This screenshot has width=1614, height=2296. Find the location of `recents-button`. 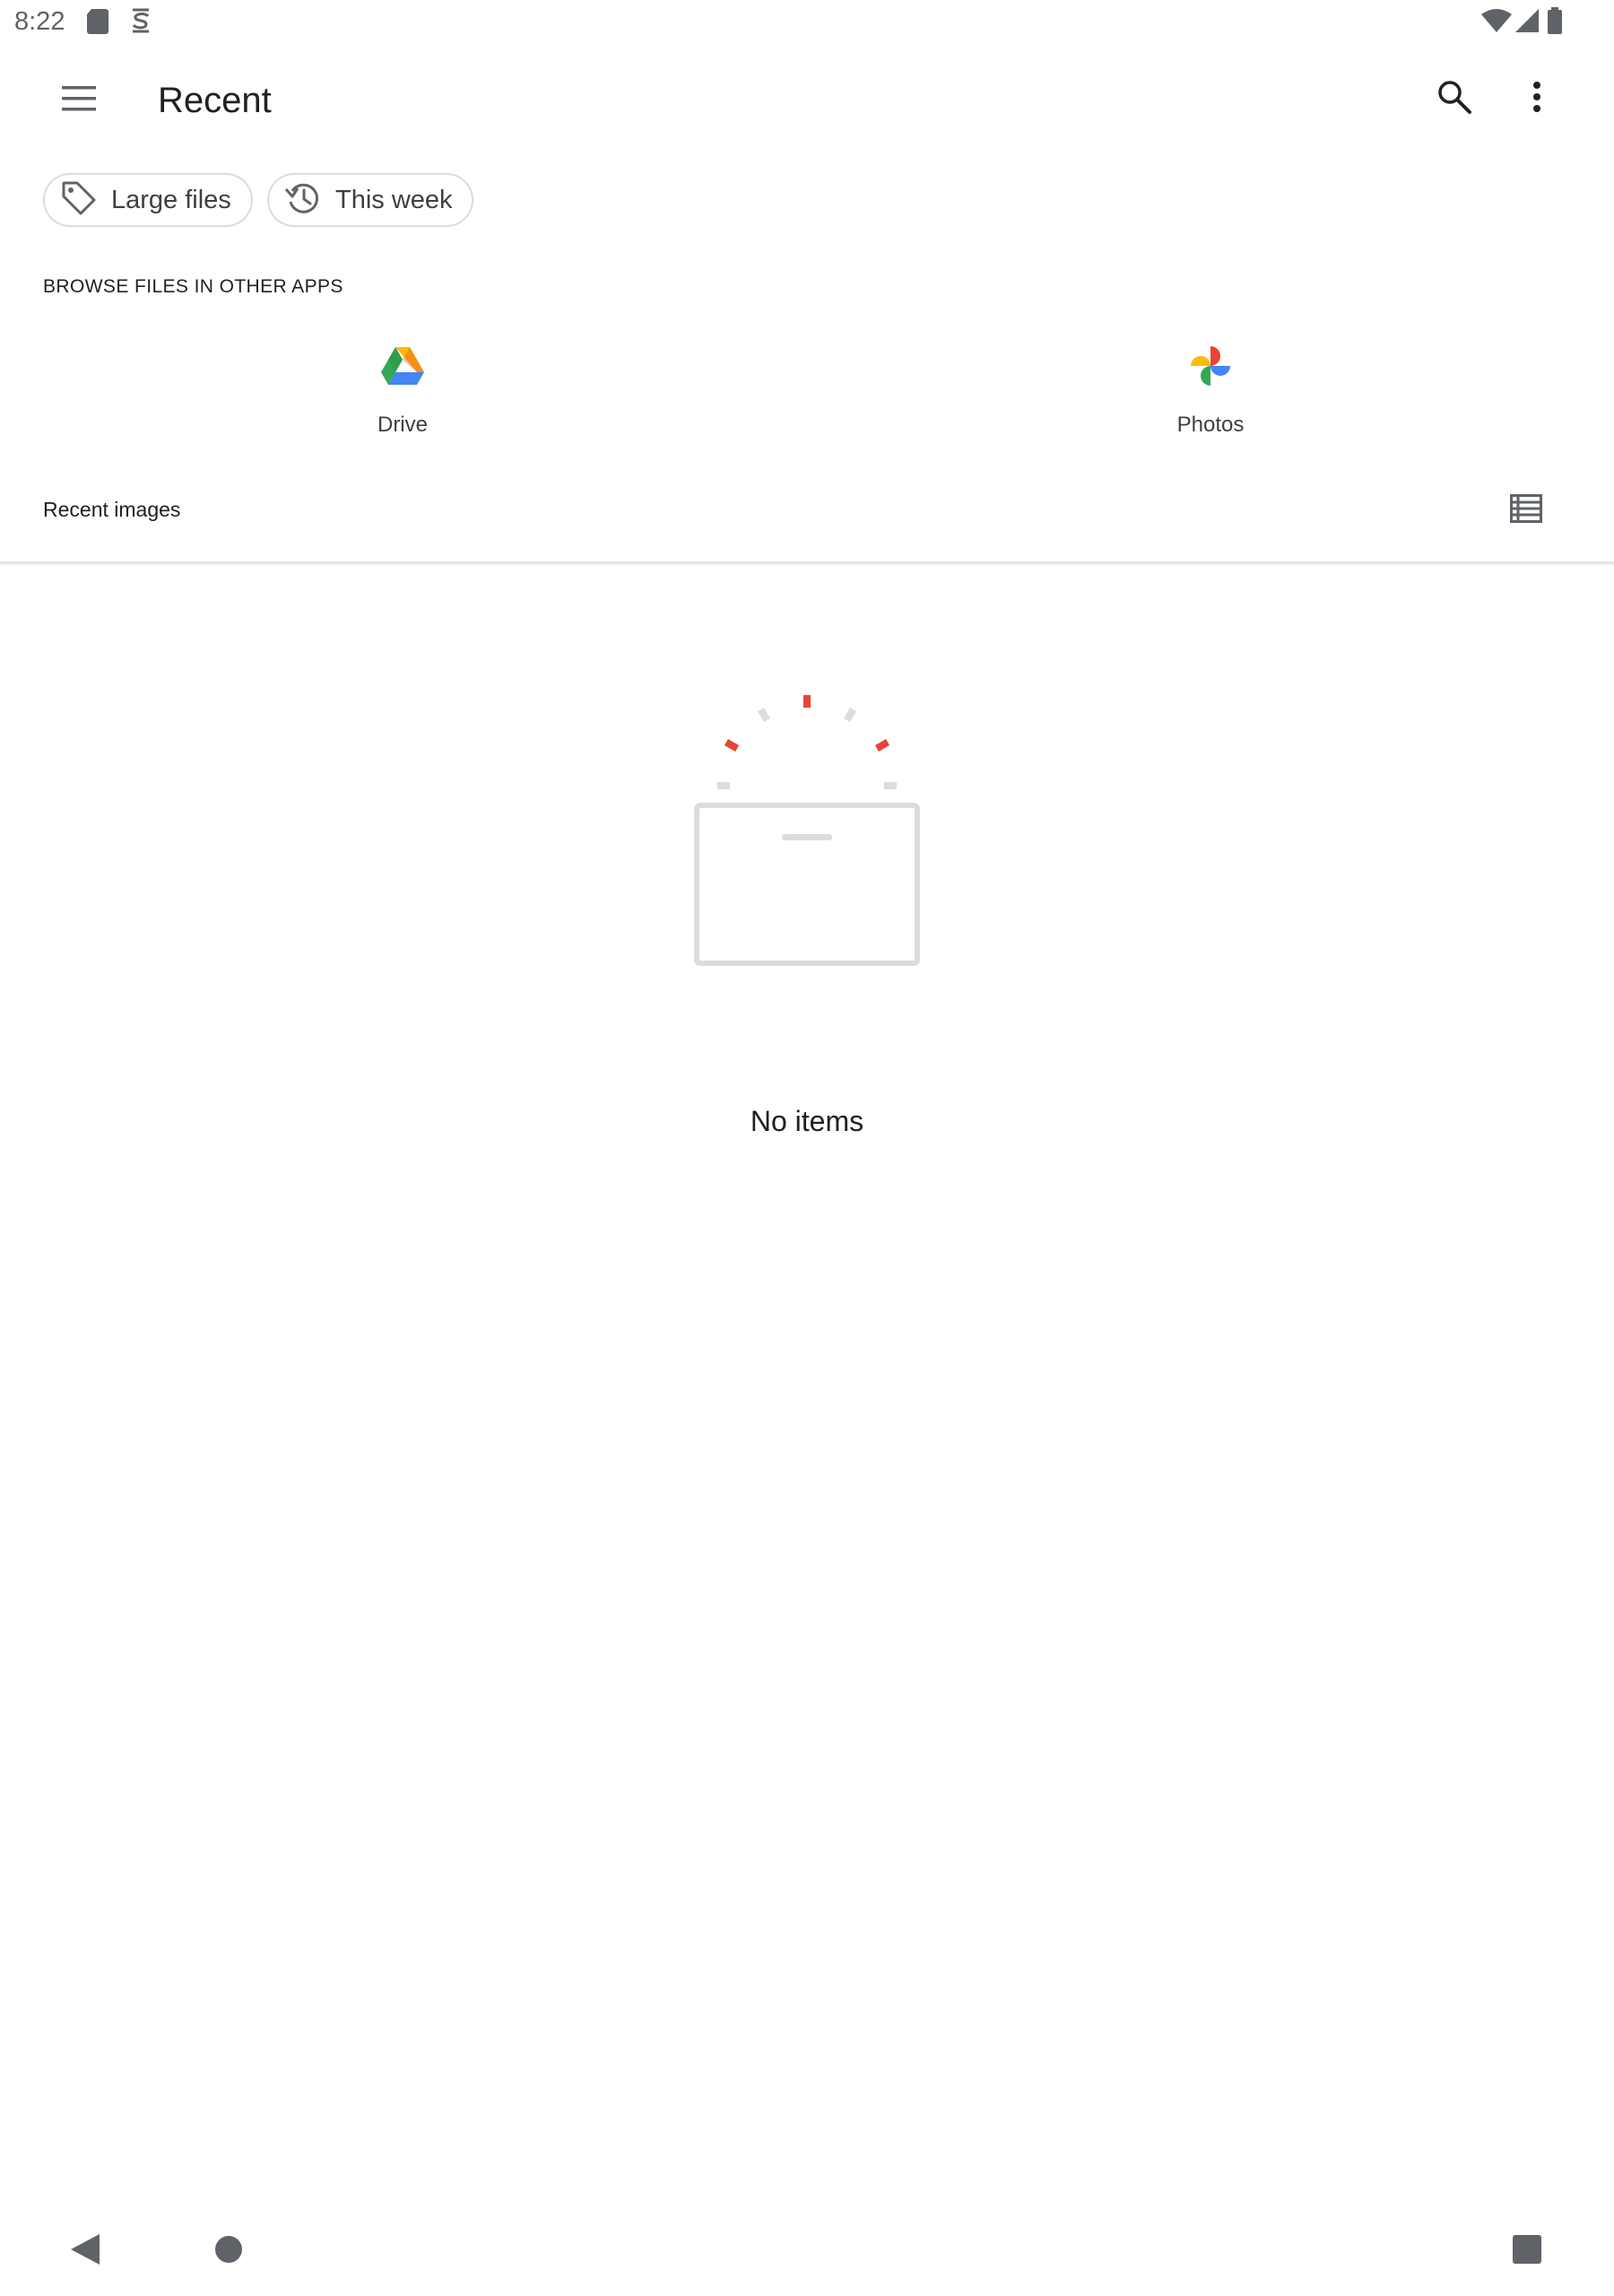

recents-button is located at coordinates (1527, 2251).